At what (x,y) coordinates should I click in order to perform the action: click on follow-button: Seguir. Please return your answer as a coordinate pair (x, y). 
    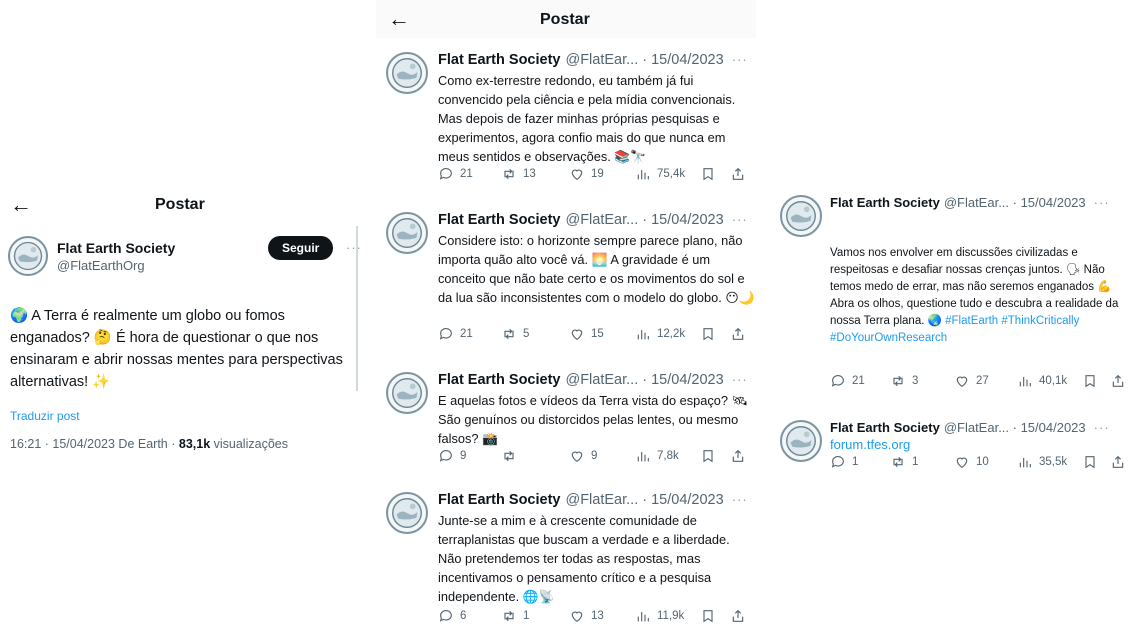
    Looking at the image, I should click on (301, 248).